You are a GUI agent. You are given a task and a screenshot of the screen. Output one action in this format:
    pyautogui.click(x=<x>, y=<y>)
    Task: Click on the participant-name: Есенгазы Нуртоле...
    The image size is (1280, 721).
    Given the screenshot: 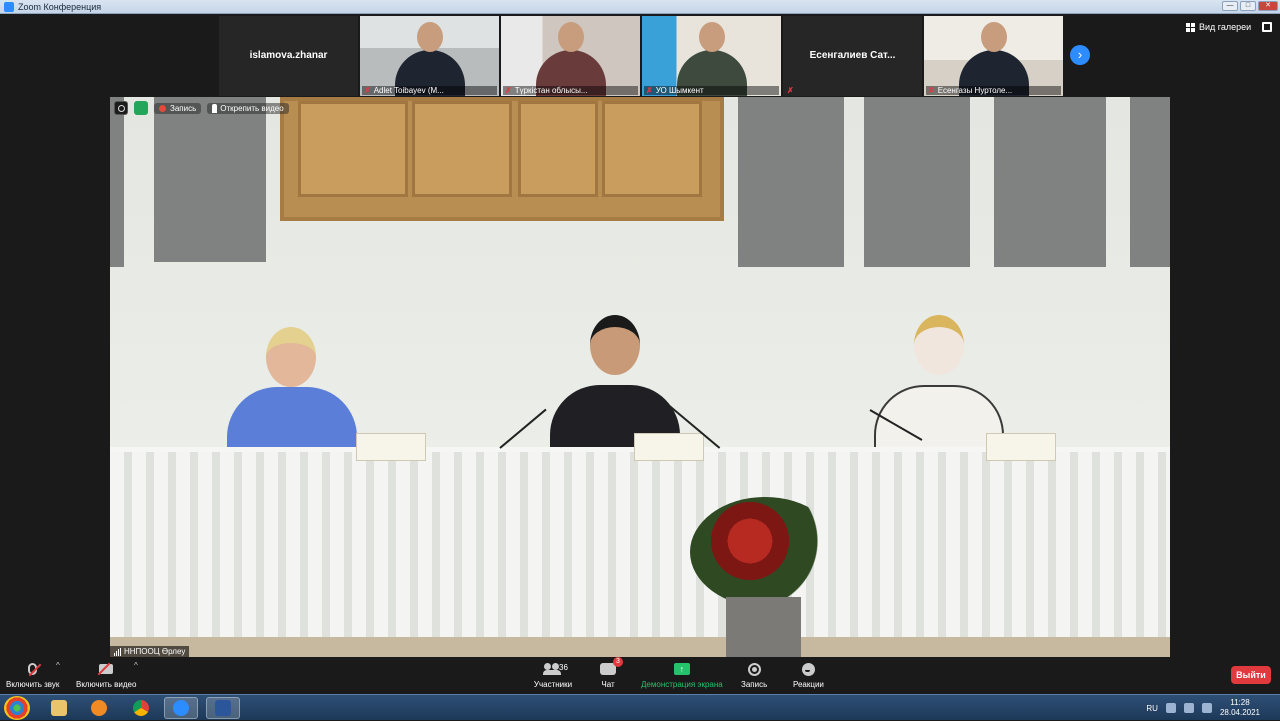 What is the action you would take?
    pyautogui.click(x=975, y=90)
    